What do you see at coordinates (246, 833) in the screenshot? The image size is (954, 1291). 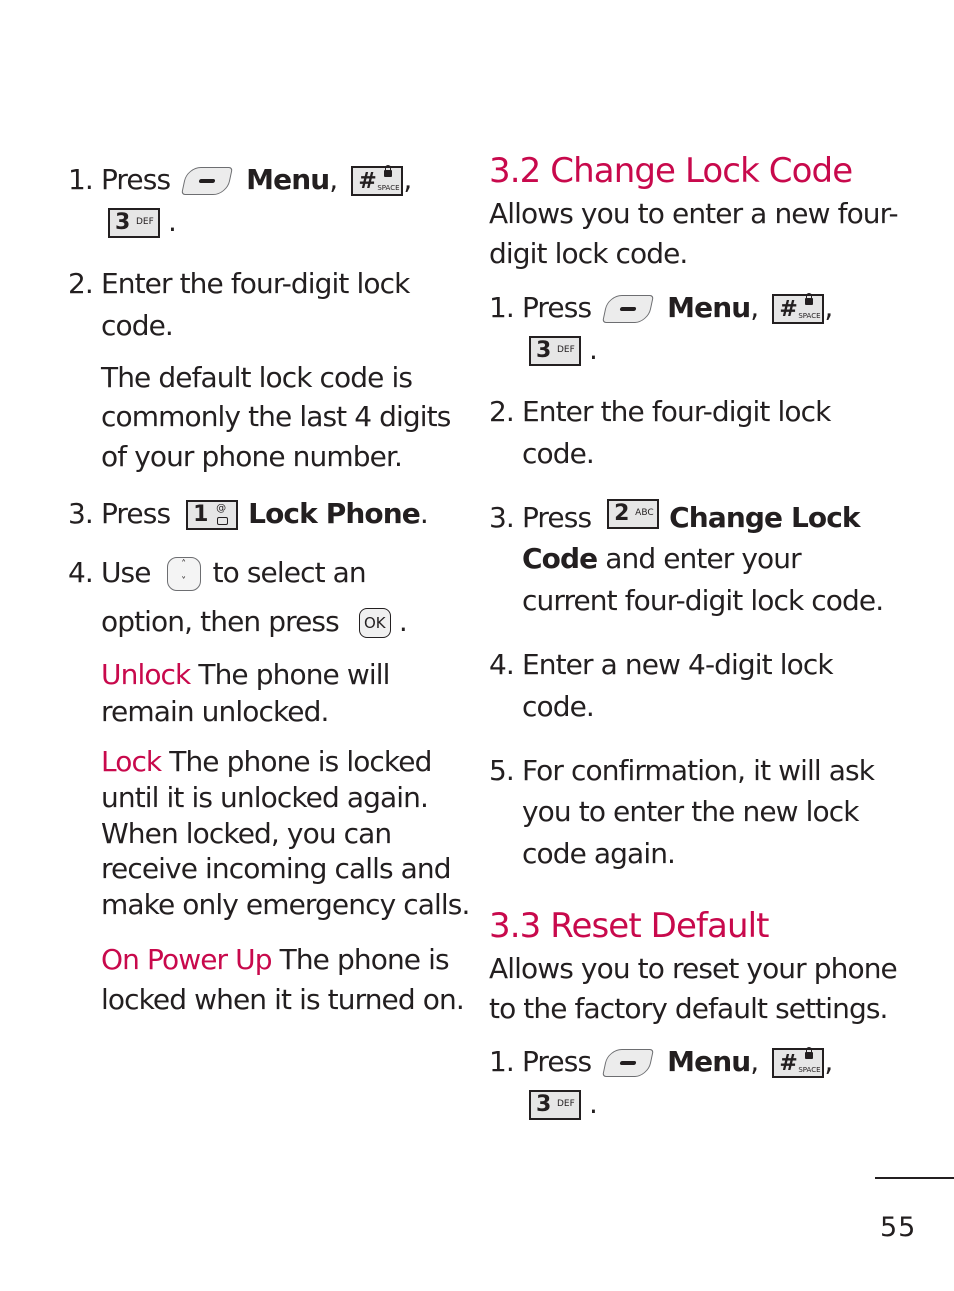 I see `option-desc: When locked, you can` at bounding box center [246, 833].